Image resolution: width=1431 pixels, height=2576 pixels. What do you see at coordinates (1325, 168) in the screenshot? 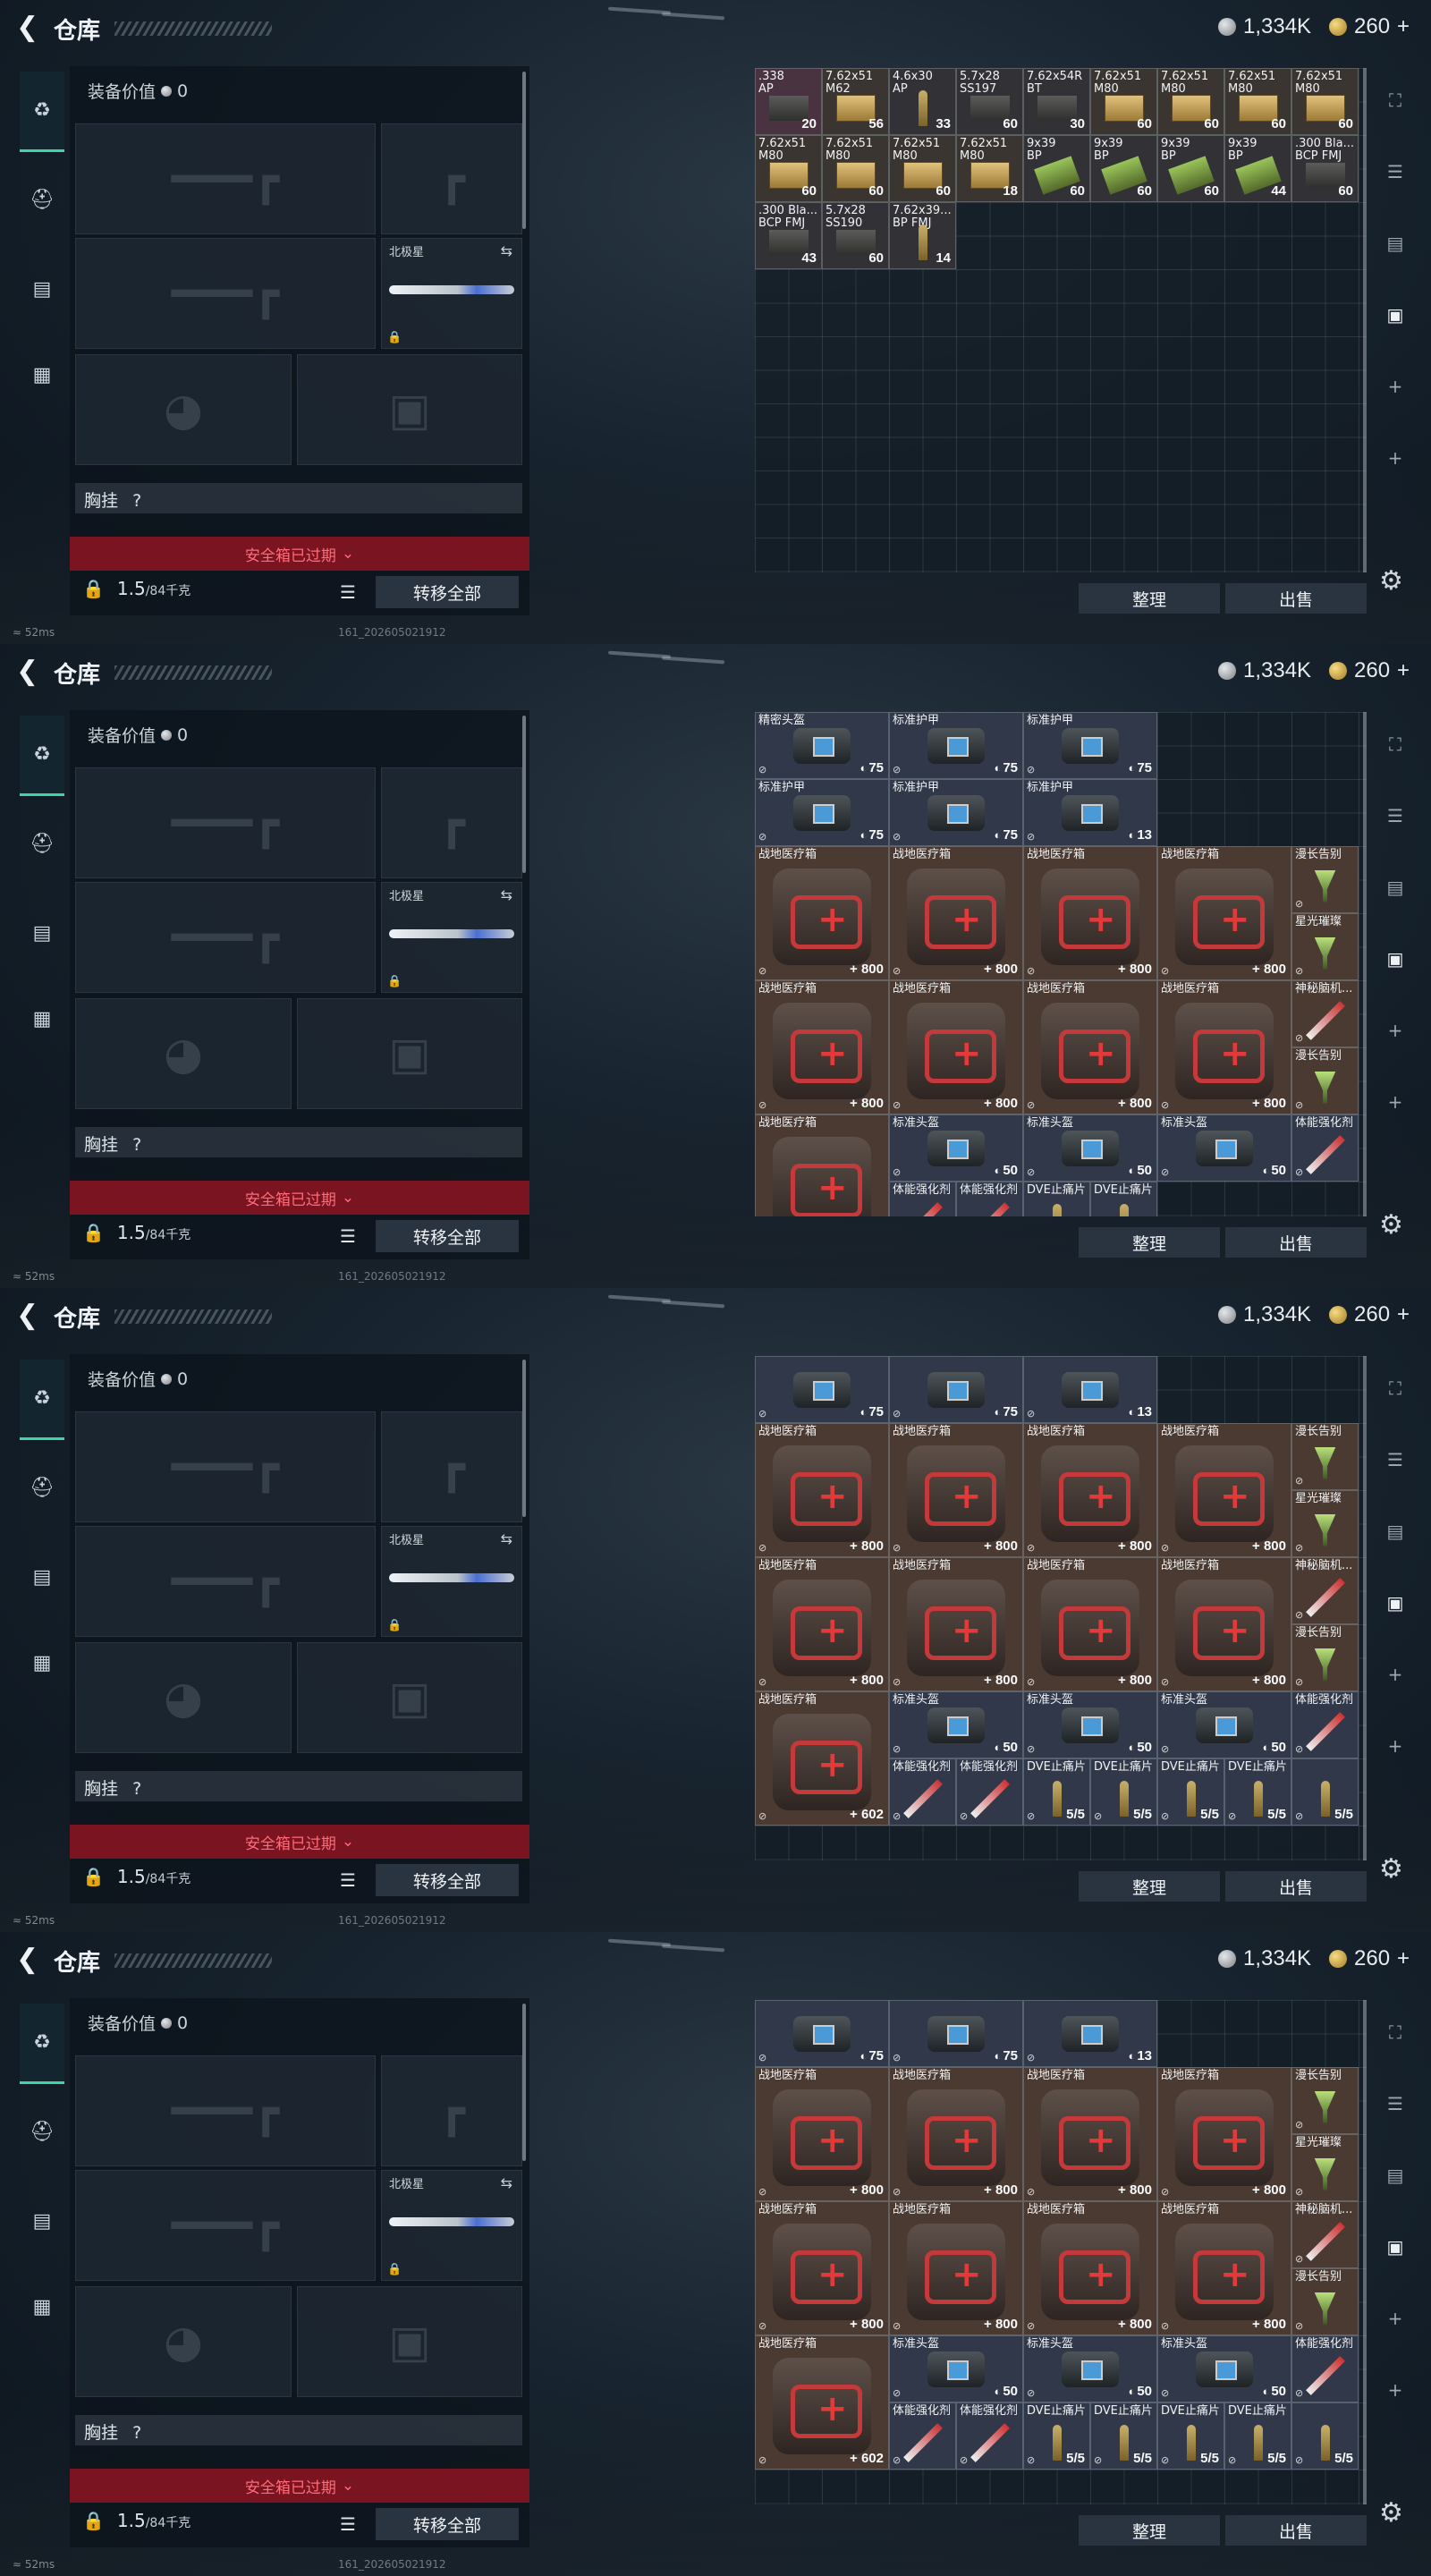
I see `stash-item: .300 Bla... BCP FMJ 60` at bounding box center [1325, 168].